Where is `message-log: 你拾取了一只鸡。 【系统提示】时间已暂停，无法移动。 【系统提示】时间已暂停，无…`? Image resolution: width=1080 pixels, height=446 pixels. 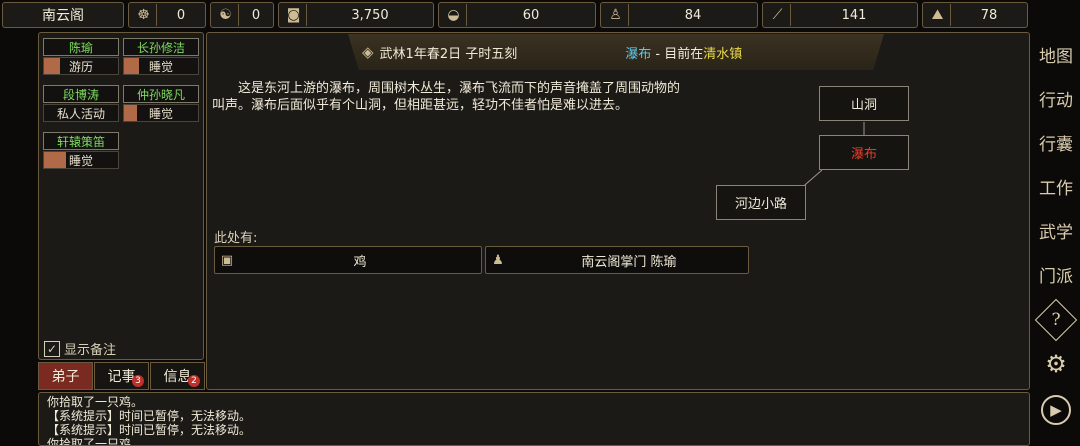
message-log: 你拾取了一只鸡。 【系统提示】时间已暂停，无法移动。 【系统提示】时间已暂停，无… is located at coordinates (534, 419).